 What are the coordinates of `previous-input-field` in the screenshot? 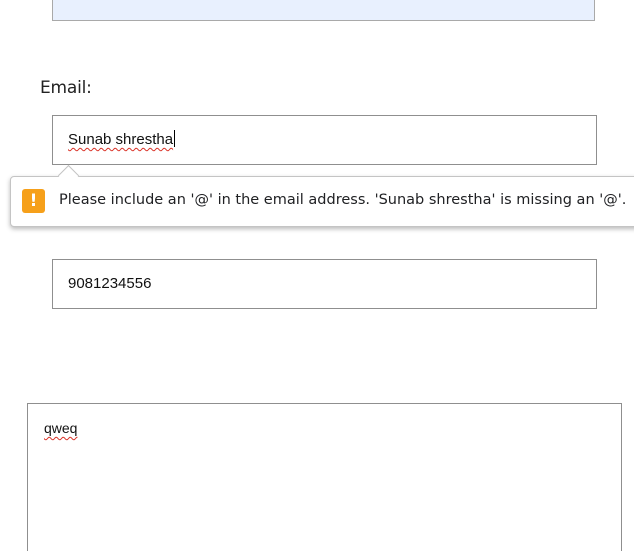 It's located at (323, 10).